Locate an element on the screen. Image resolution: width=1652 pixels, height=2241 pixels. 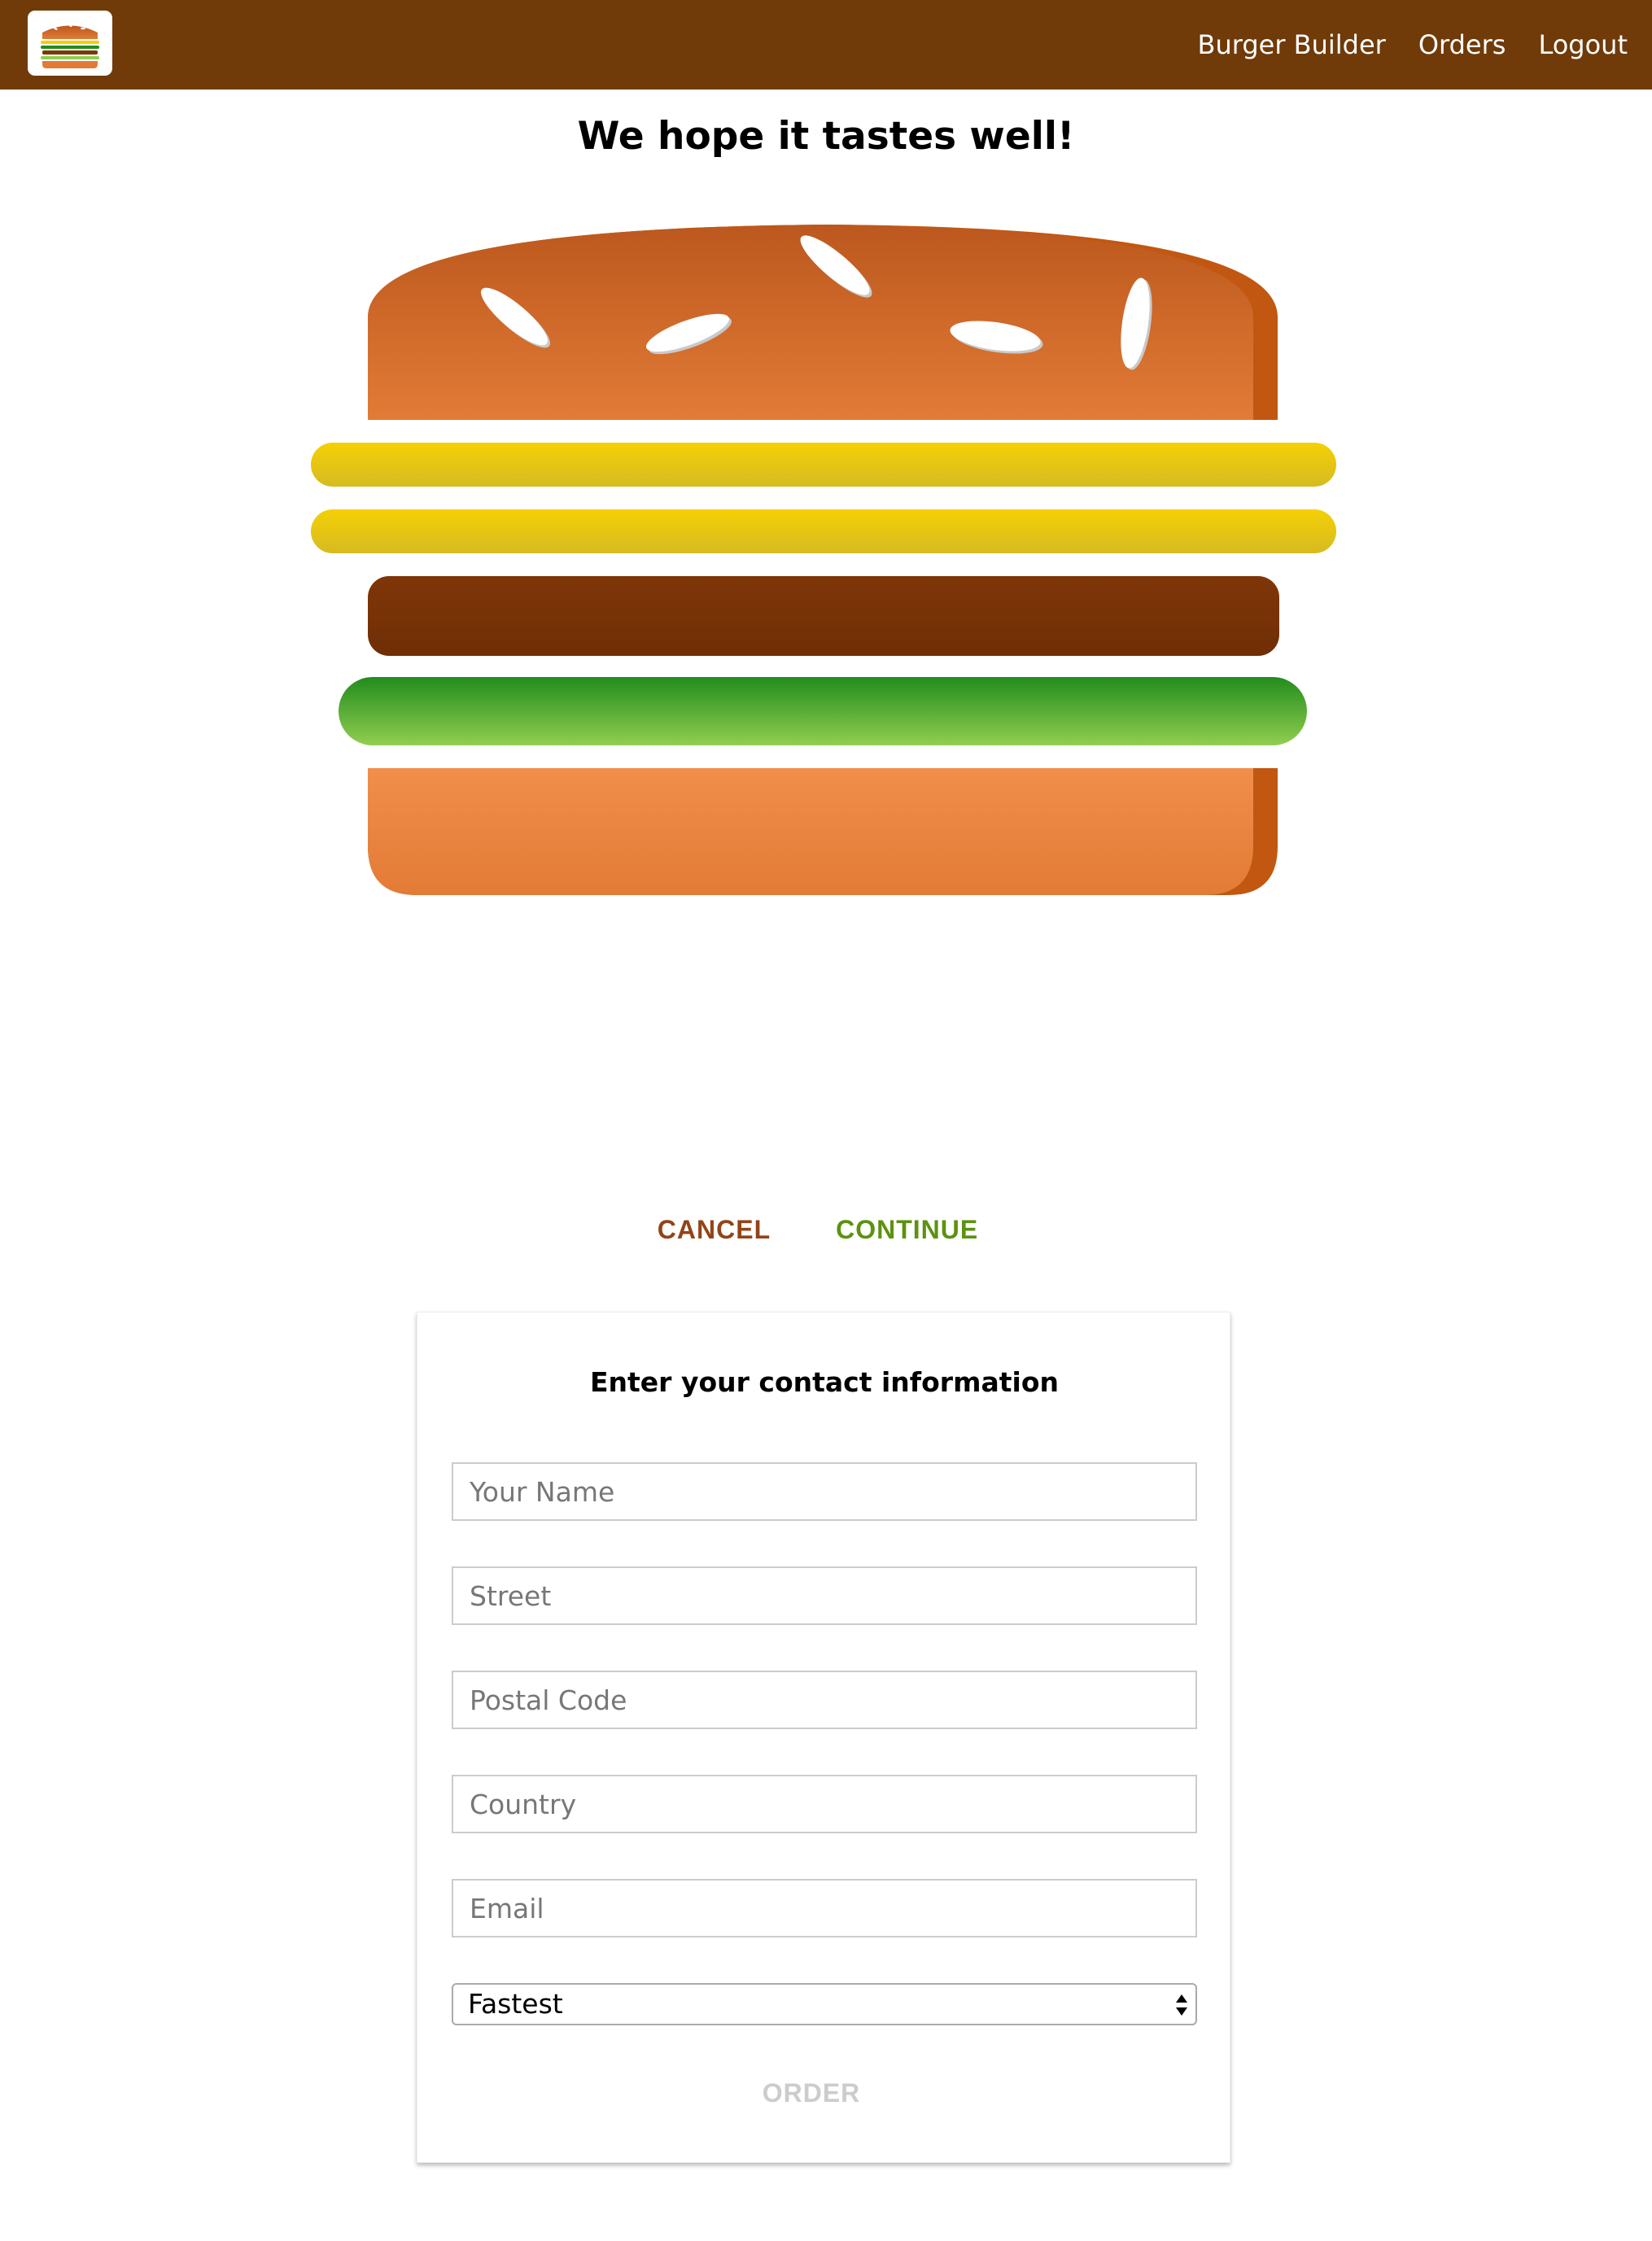
checkout-heading: We hope it tastes well! is located at coordinates (826, 136).